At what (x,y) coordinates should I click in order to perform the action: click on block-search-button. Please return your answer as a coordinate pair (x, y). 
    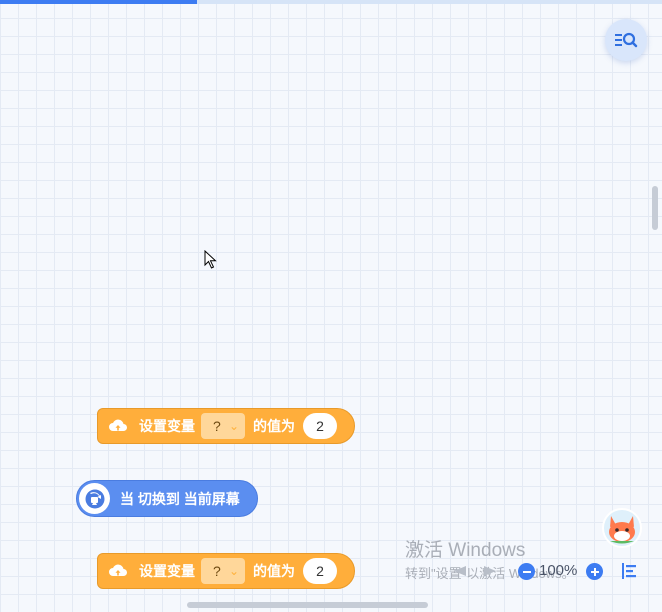
    Looking at the image, I should click on (626, 40).